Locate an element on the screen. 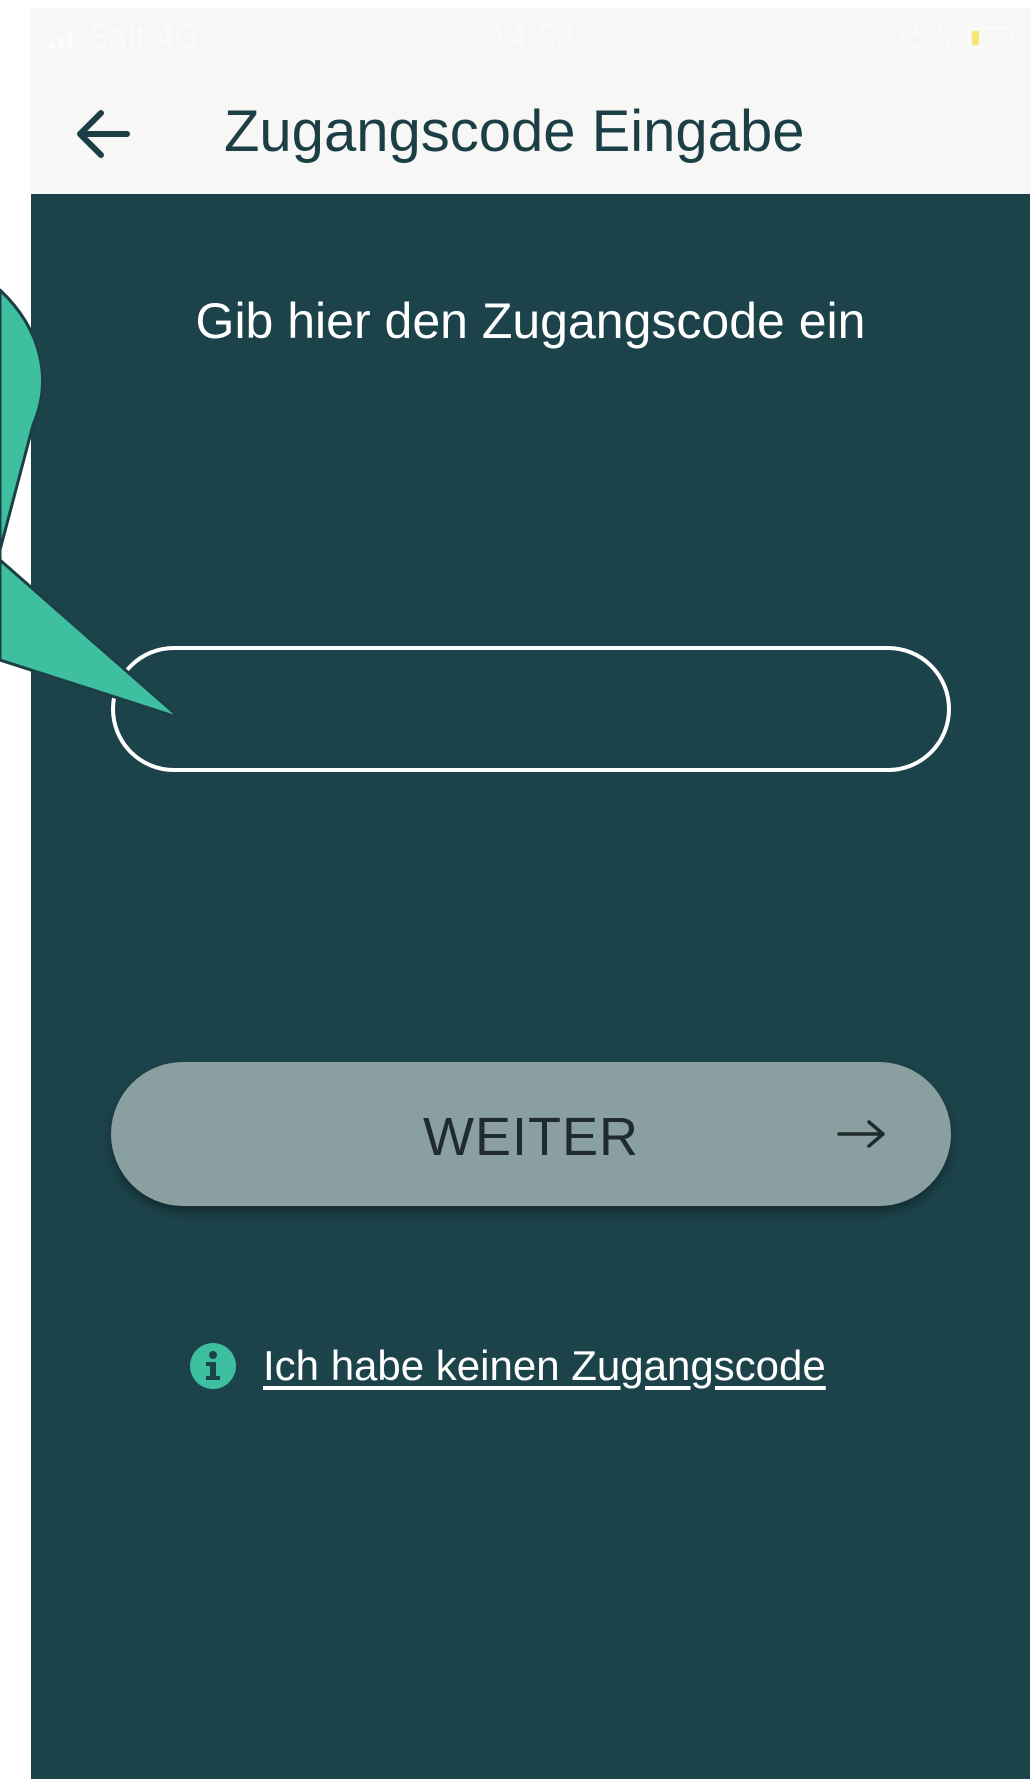 Image resolution: width=1030 pixels, height=1779 pixels. no-code-link: Ich habe keinen Zugangscode is located at coordinates (507, 1366).